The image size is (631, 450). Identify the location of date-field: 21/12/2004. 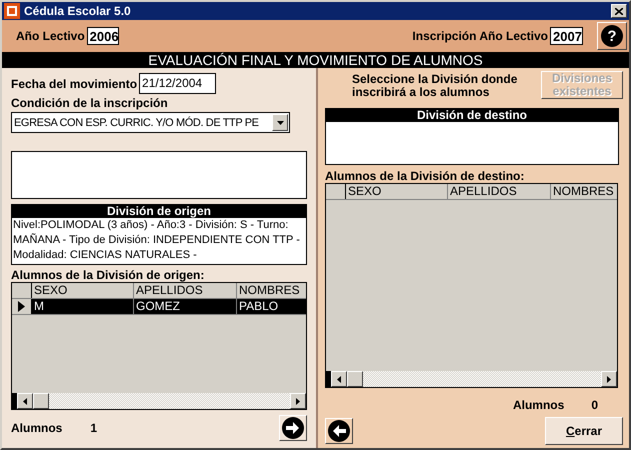
(177, 83).